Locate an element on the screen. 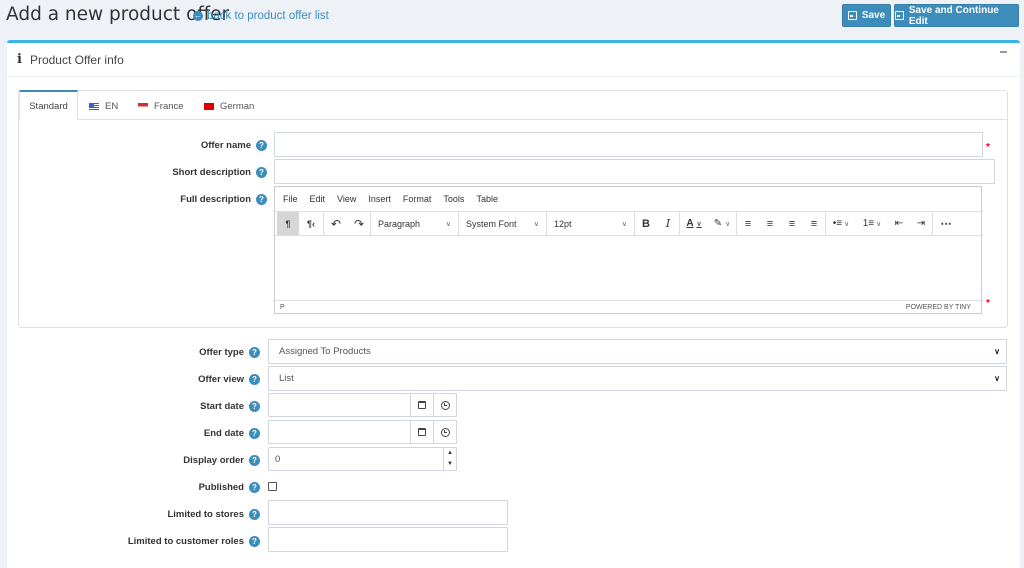  limited-to-customer-roles-label: Limited to customer roles ? is located at coordinates (170, 541).